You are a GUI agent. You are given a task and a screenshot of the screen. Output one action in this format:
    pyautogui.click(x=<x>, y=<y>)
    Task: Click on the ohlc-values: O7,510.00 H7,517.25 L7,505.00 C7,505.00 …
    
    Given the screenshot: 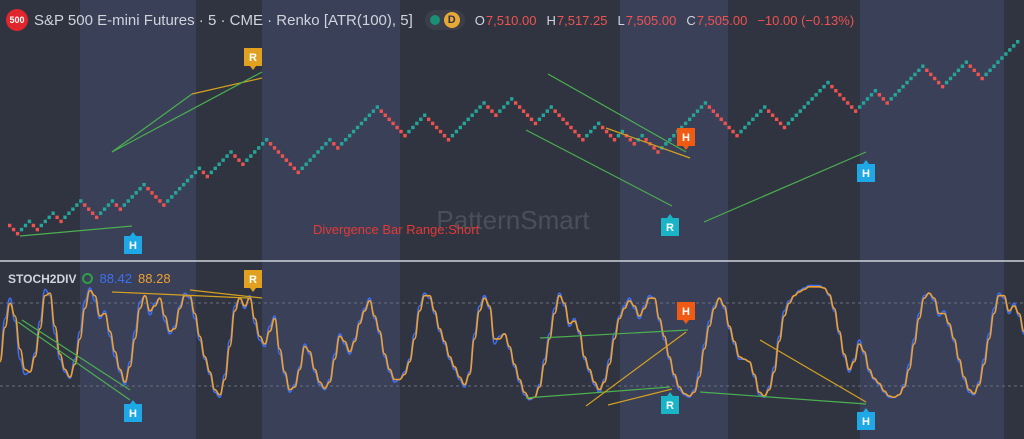 What is the action you would take?
    pyautogui.click(x=664, y=20)
    